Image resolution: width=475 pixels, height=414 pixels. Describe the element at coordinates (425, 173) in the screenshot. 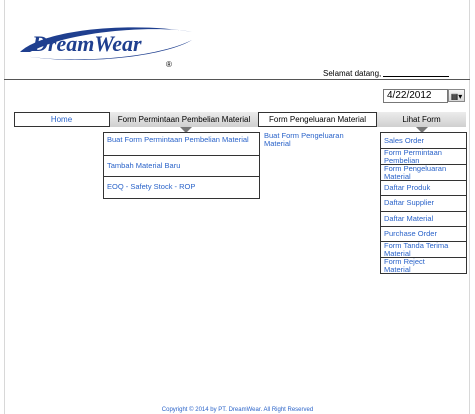

I see `menu-item-form-pengeluaran: Form Pengeluaran Material` at that location.